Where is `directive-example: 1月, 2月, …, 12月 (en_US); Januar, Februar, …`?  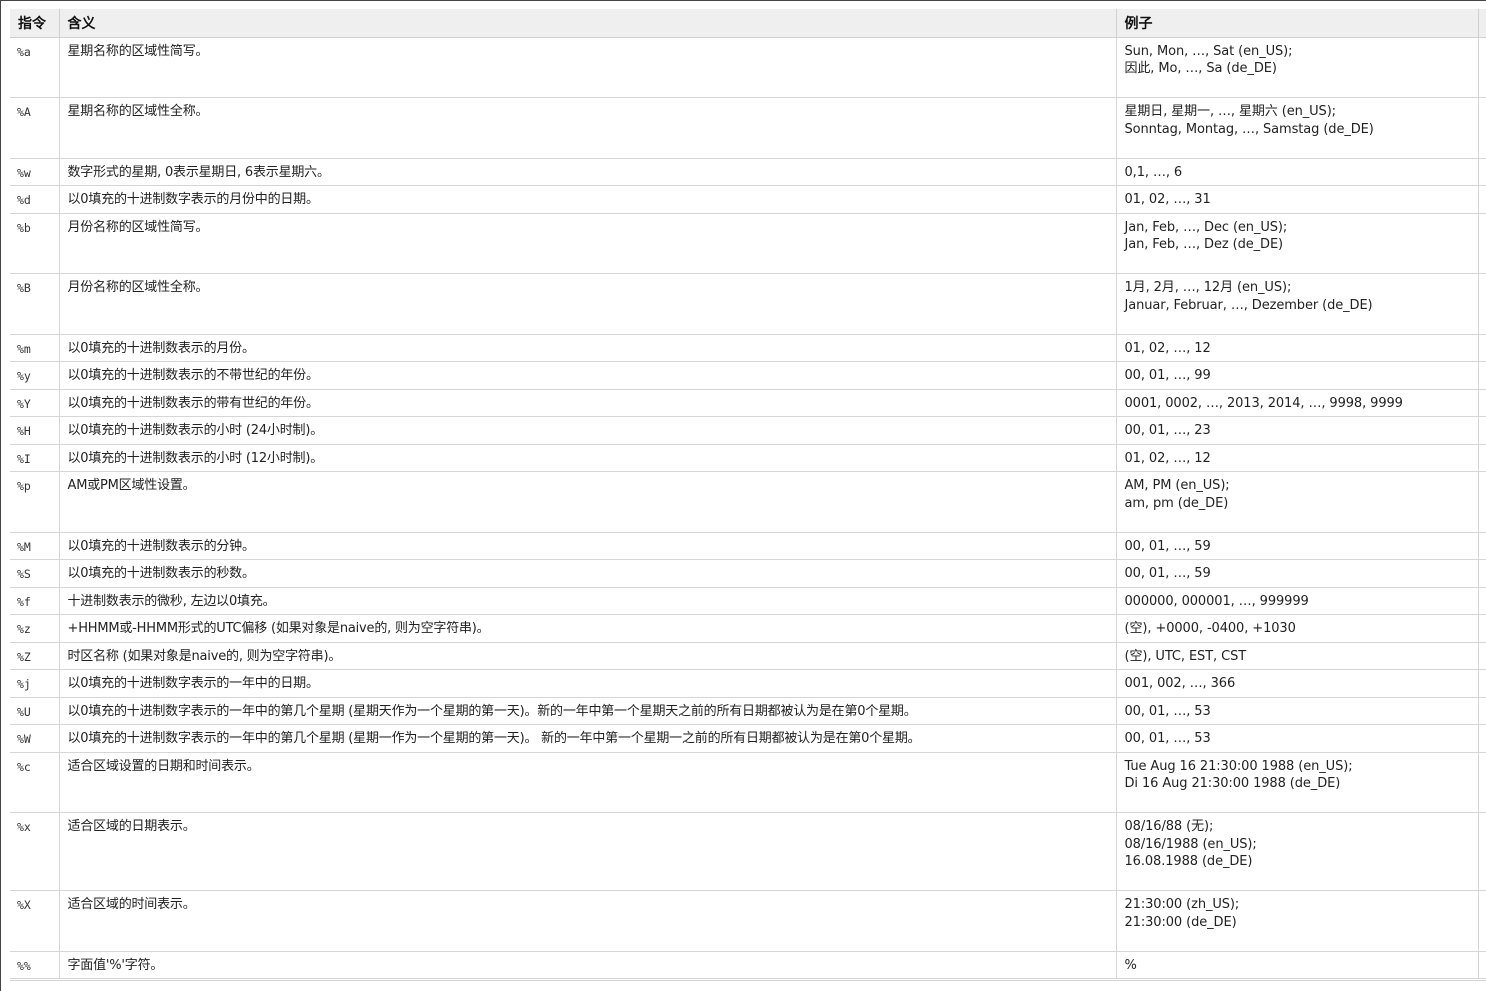
directive-example: 1月, 2月, …, 12月 (en_US); Januar, Februar, … is located at coordinates (1296, 304).